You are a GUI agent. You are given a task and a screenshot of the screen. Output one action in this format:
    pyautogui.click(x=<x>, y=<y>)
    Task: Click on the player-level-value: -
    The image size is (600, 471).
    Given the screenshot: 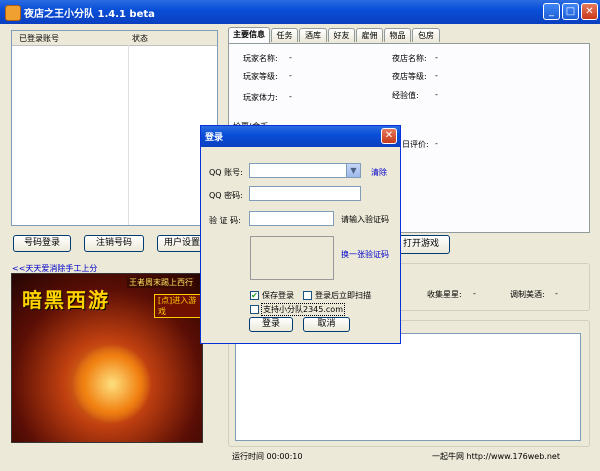 What is the action you would take?
    pyautogui.click(x=290, y=75)
    